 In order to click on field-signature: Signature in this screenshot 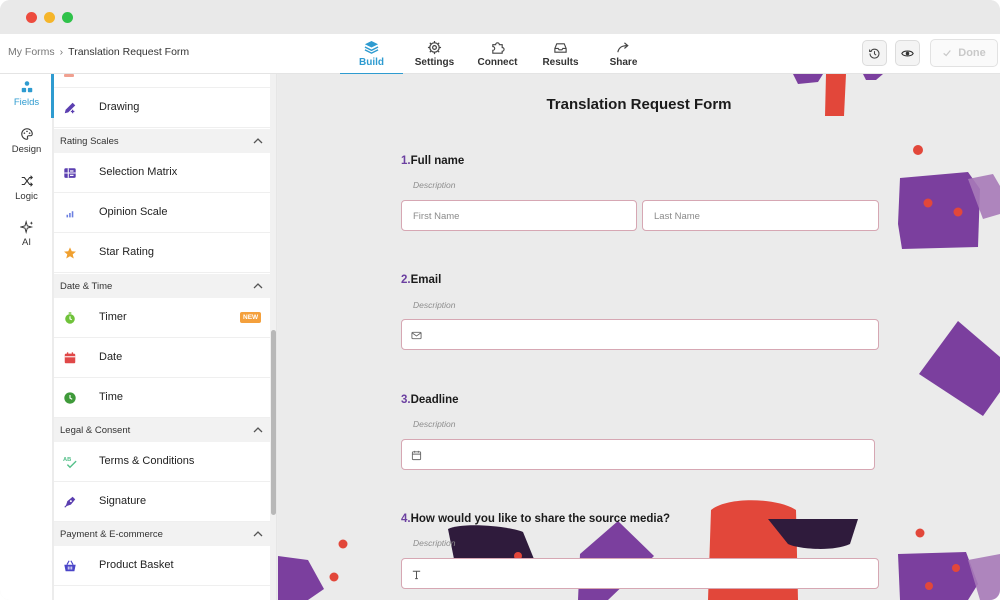, I will do `click(162, 502)`.